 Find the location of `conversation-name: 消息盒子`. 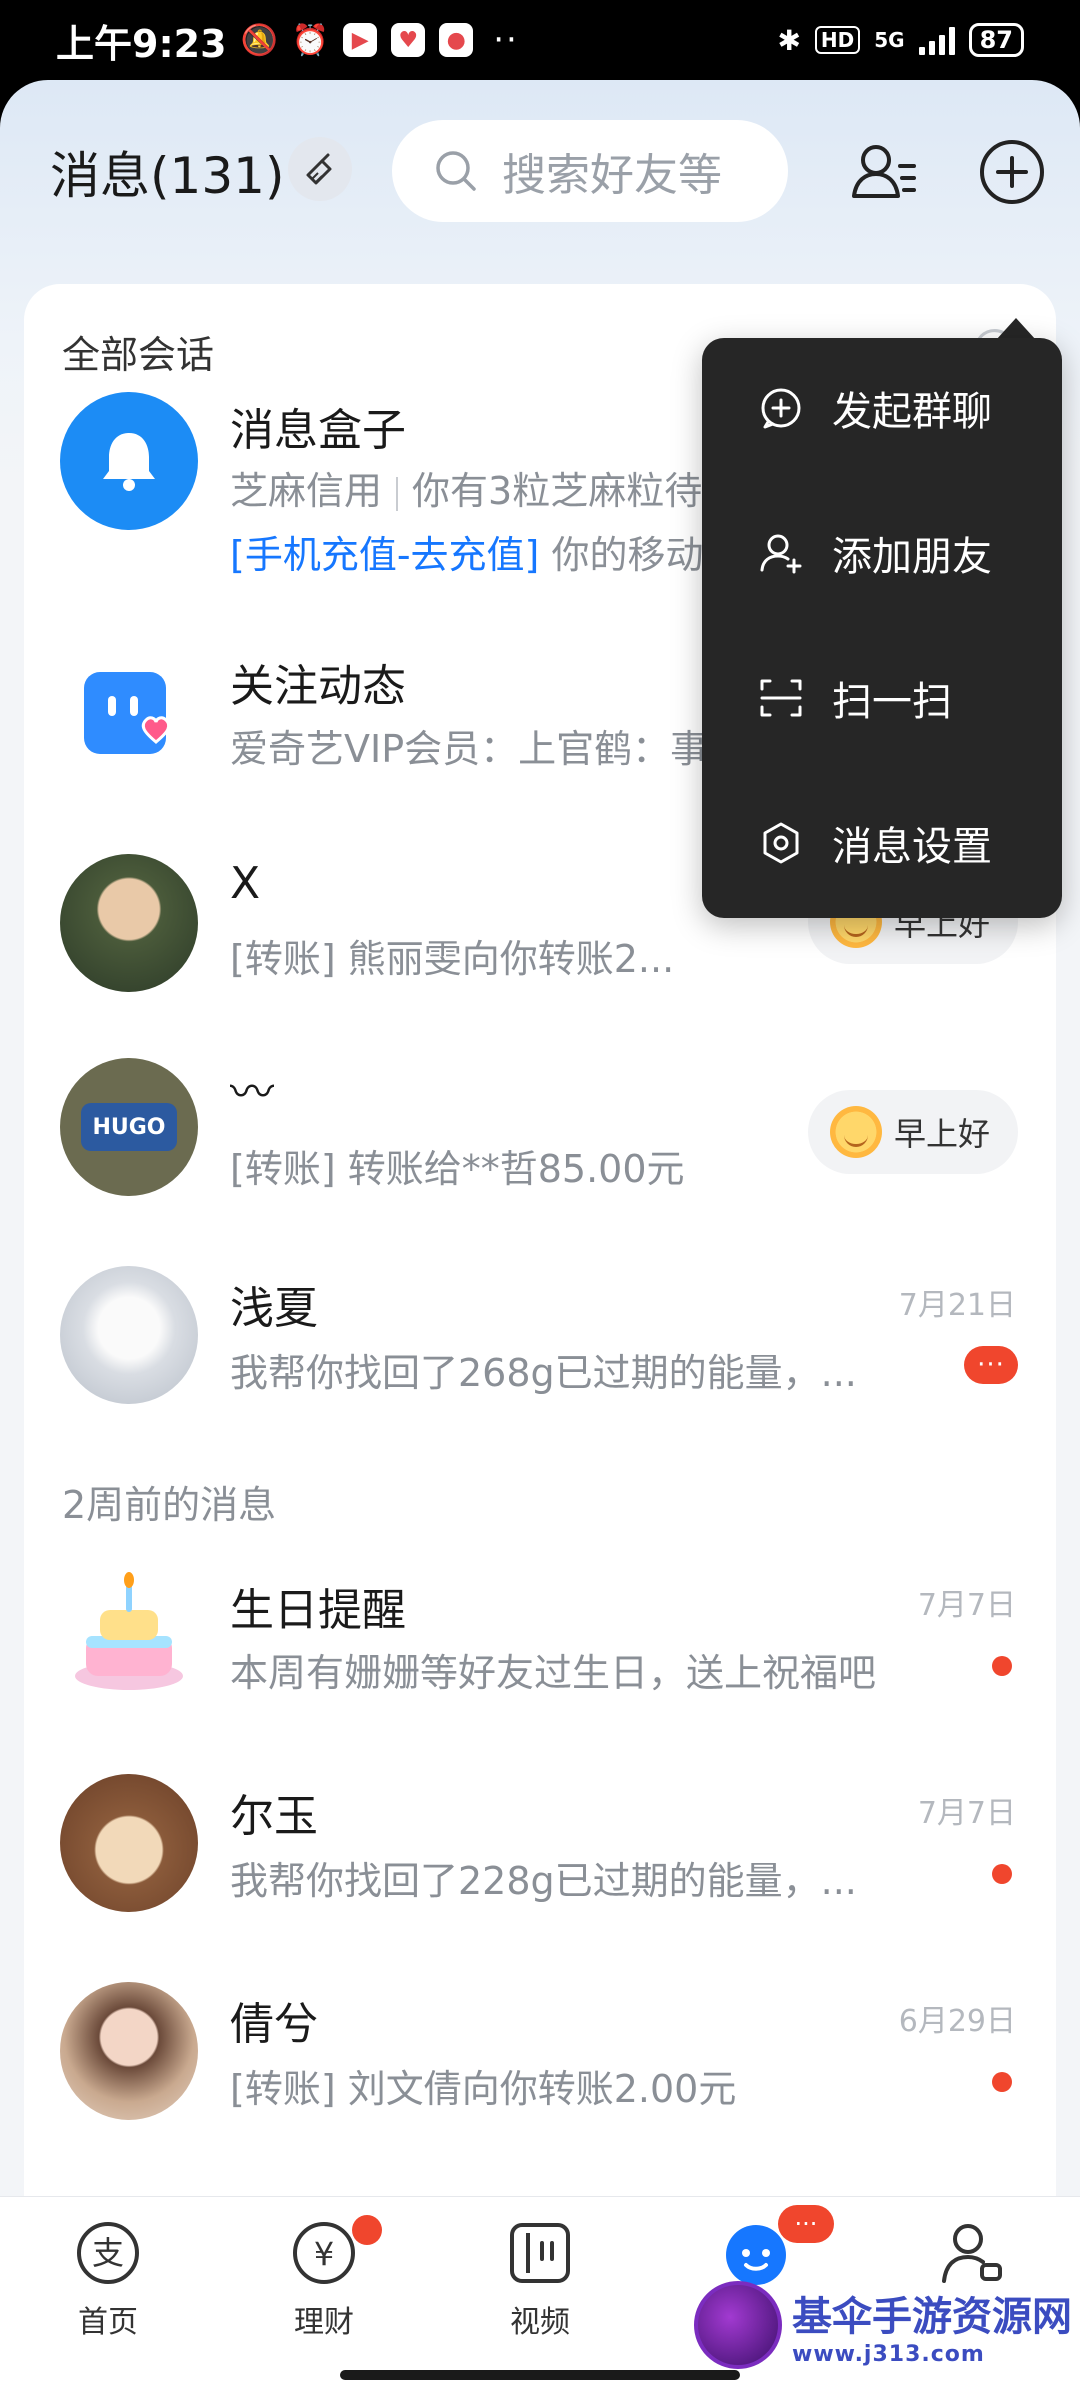

conversation-name: 消息盒子 is located at coordinates (318, 430).